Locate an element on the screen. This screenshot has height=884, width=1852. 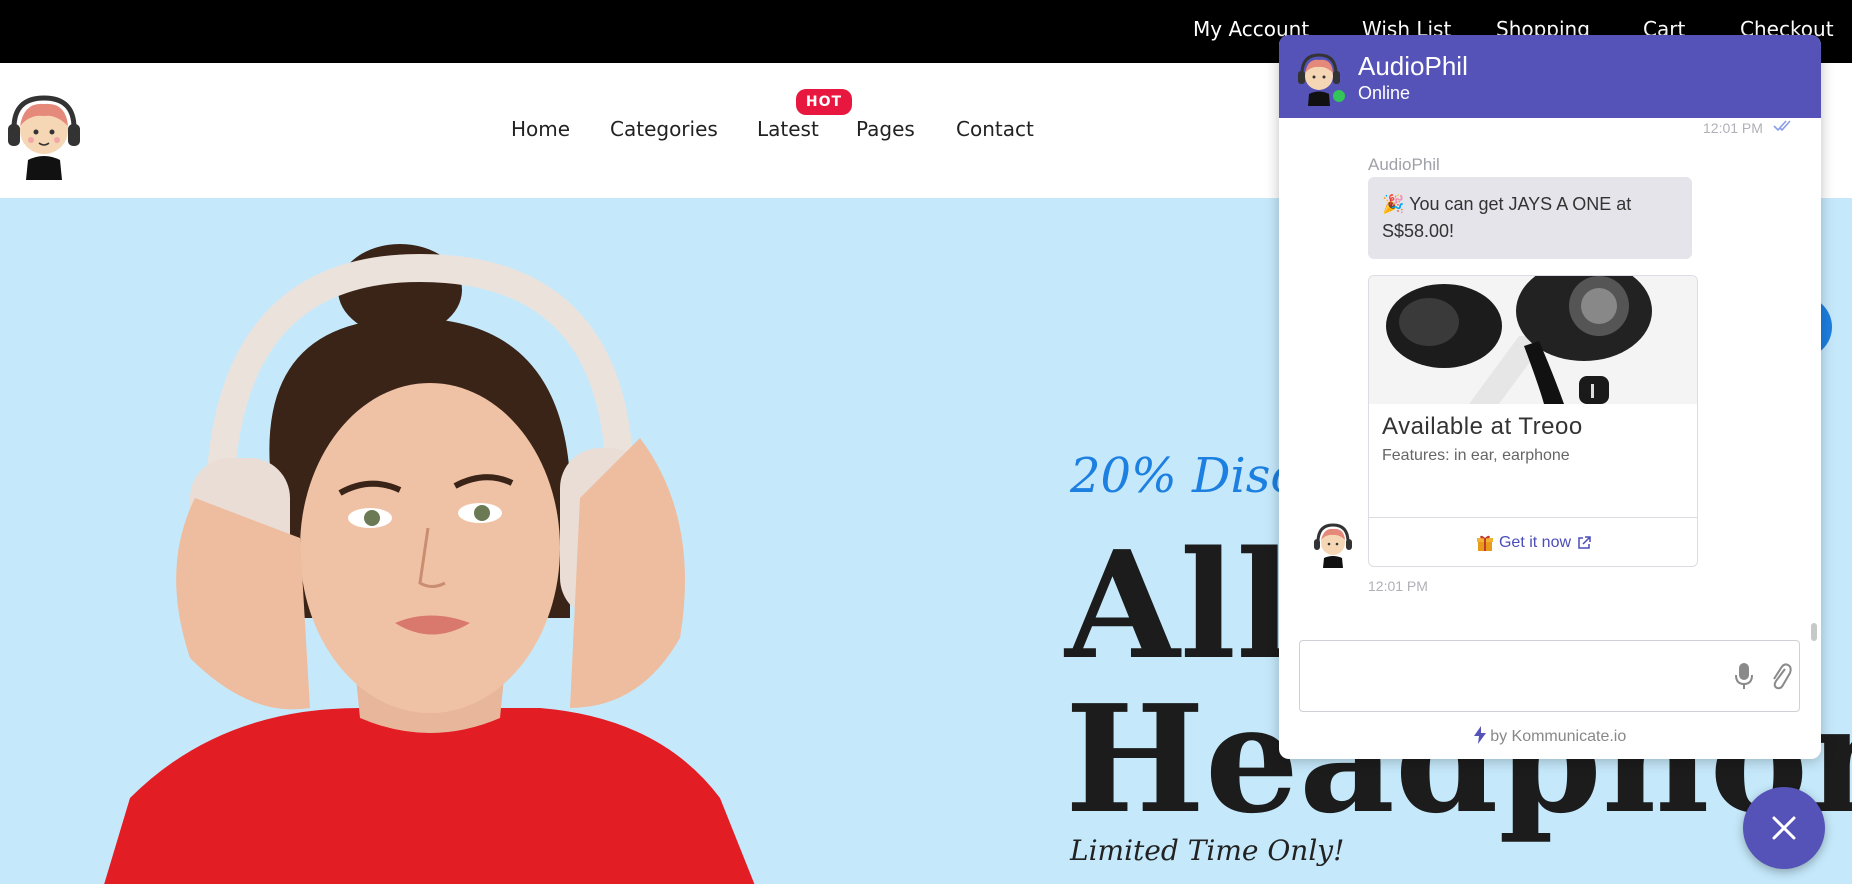
chat-scrollbar is located at coordinates (1814, 632).